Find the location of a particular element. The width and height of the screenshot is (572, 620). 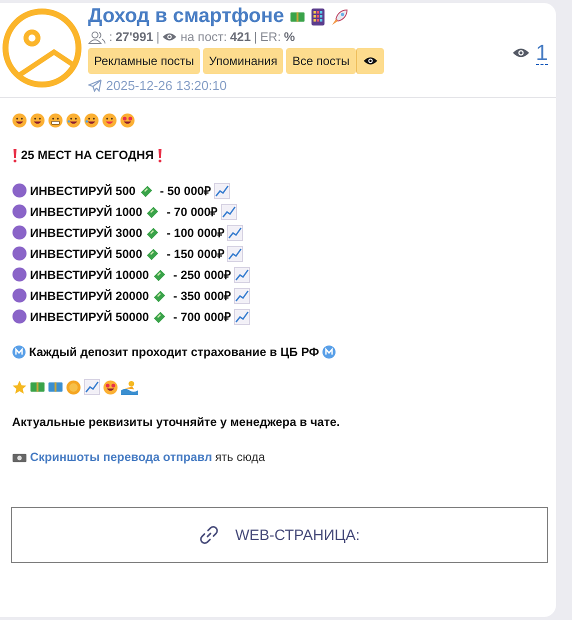

post-text: Актуальные реквизиты уточняйте у менеджера в чате. is located at coordinates (176, 422).